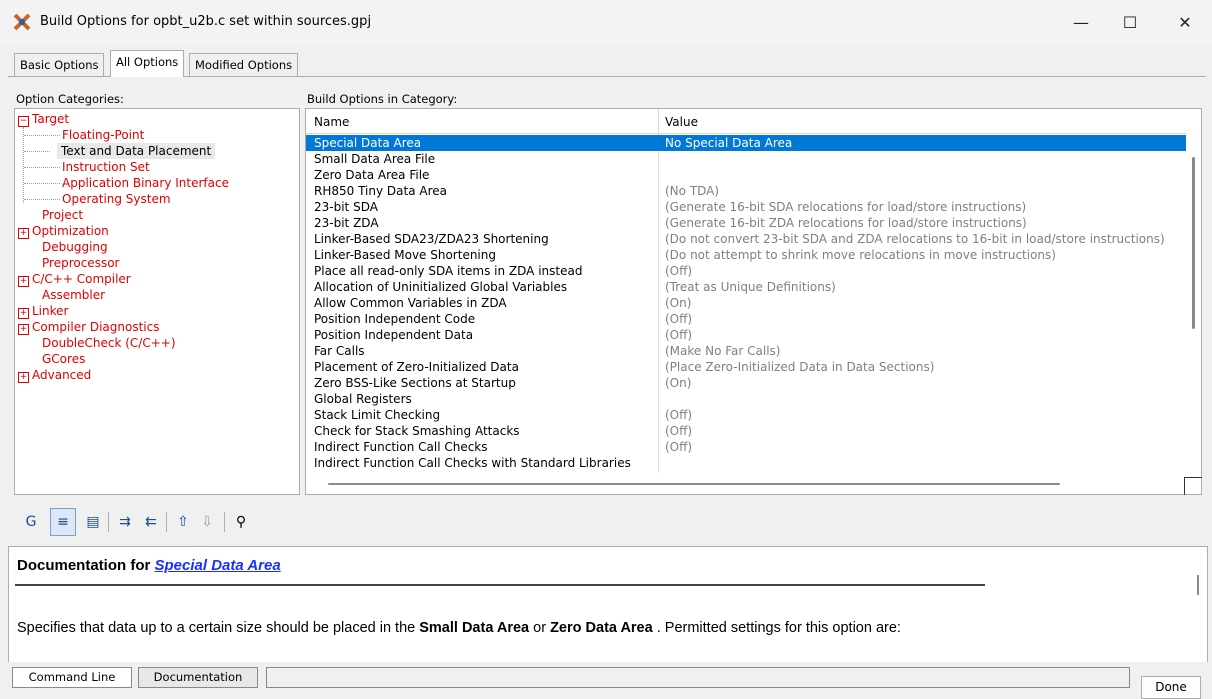 The width and height of the screenshot is (1212, 699). I want to click on maximize-button: ☐, so click(1130, 22).